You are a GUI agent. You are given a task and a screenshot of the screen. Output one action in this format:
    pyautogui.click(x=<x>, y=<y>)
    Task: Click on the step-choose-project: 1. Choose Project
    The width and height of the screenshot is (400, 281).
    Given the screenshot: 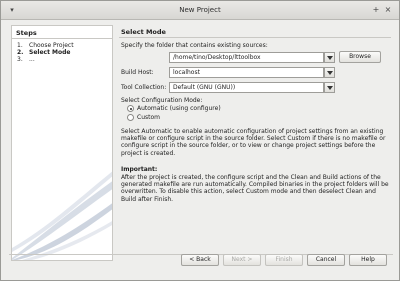 What is the action you would take?
    pyautogui.click(x=45, y=45)
    